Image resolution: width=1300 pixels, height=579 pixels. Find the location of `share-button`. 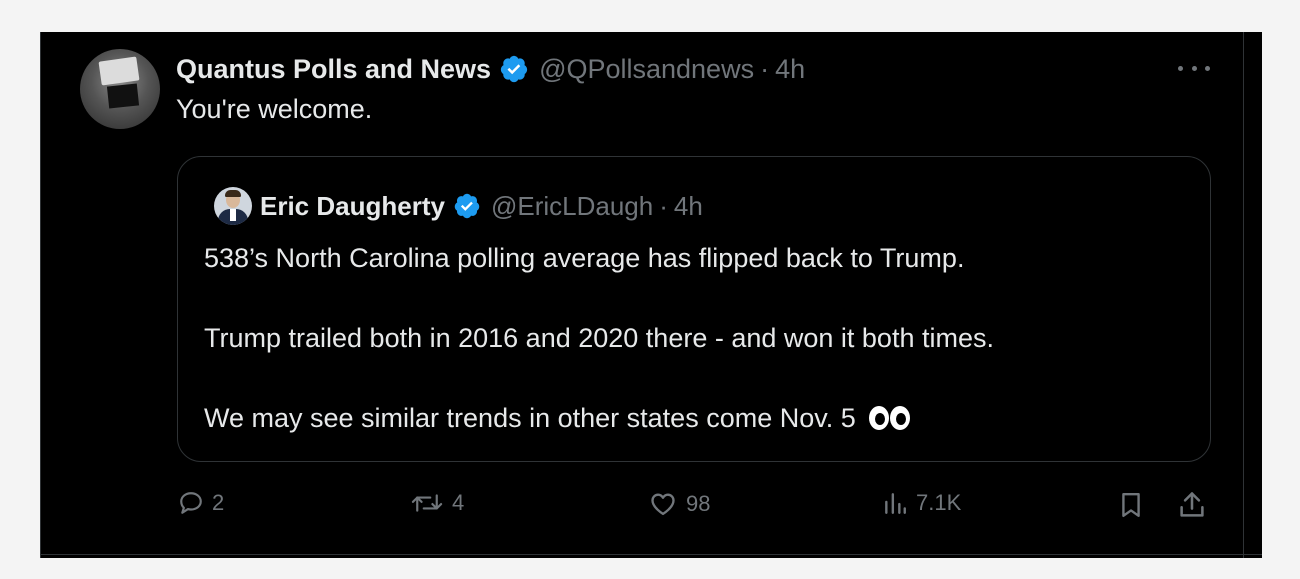

share-button is located at coordinates (1192, 505).